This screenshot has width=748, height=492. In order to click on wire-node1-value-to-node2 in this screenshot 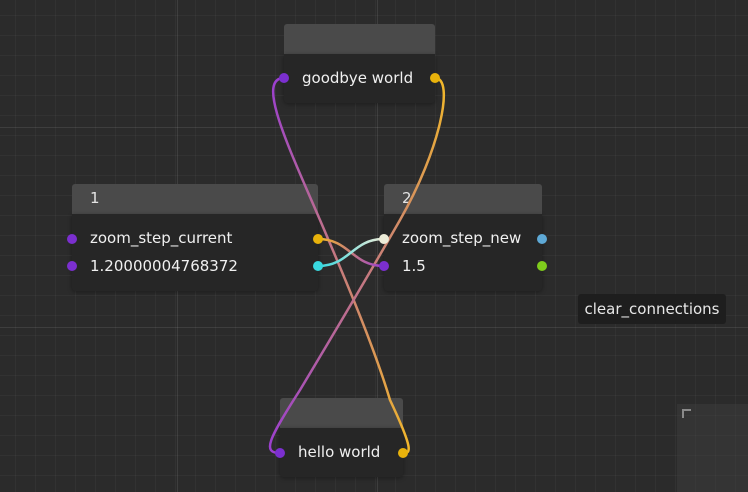, I will do `click(351, 252)`.